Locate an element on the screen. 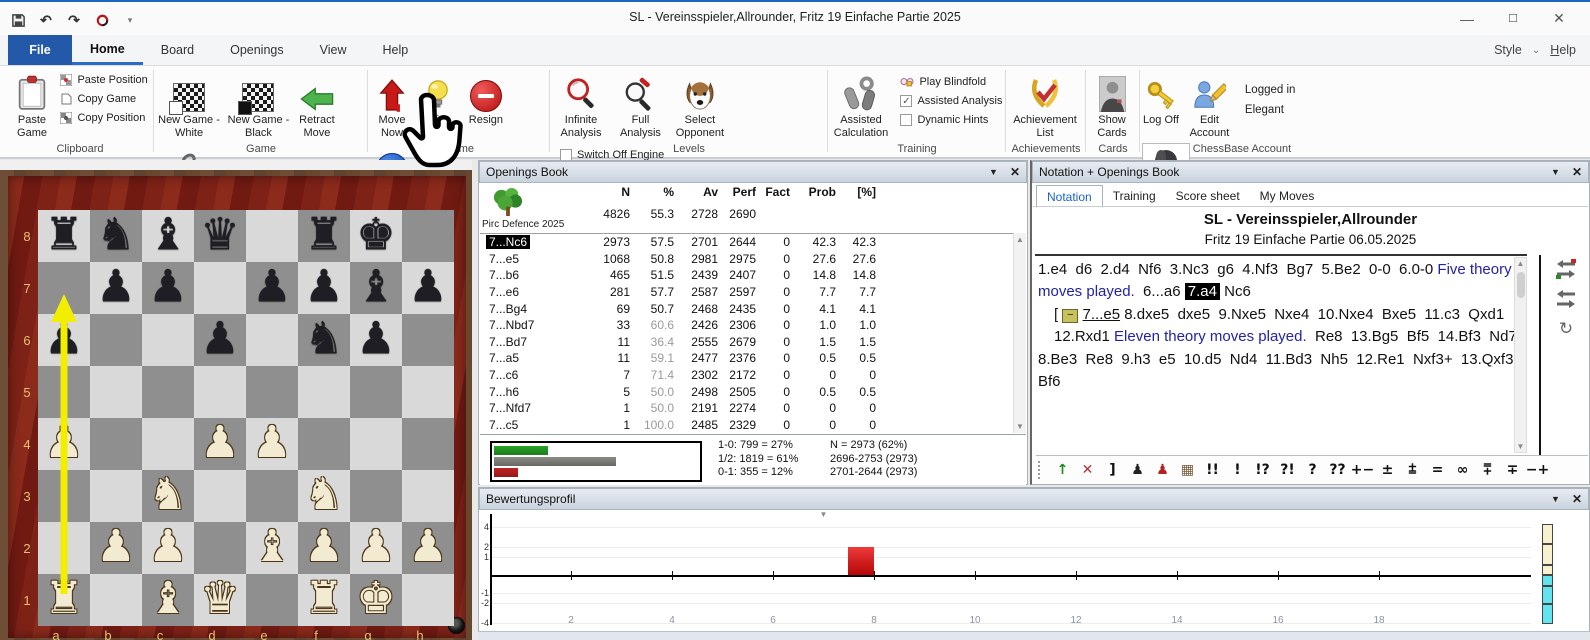 The height and width of the screenshot is (640, 1590). nag-white-winning: +− is located at coordinates (1362, 470).